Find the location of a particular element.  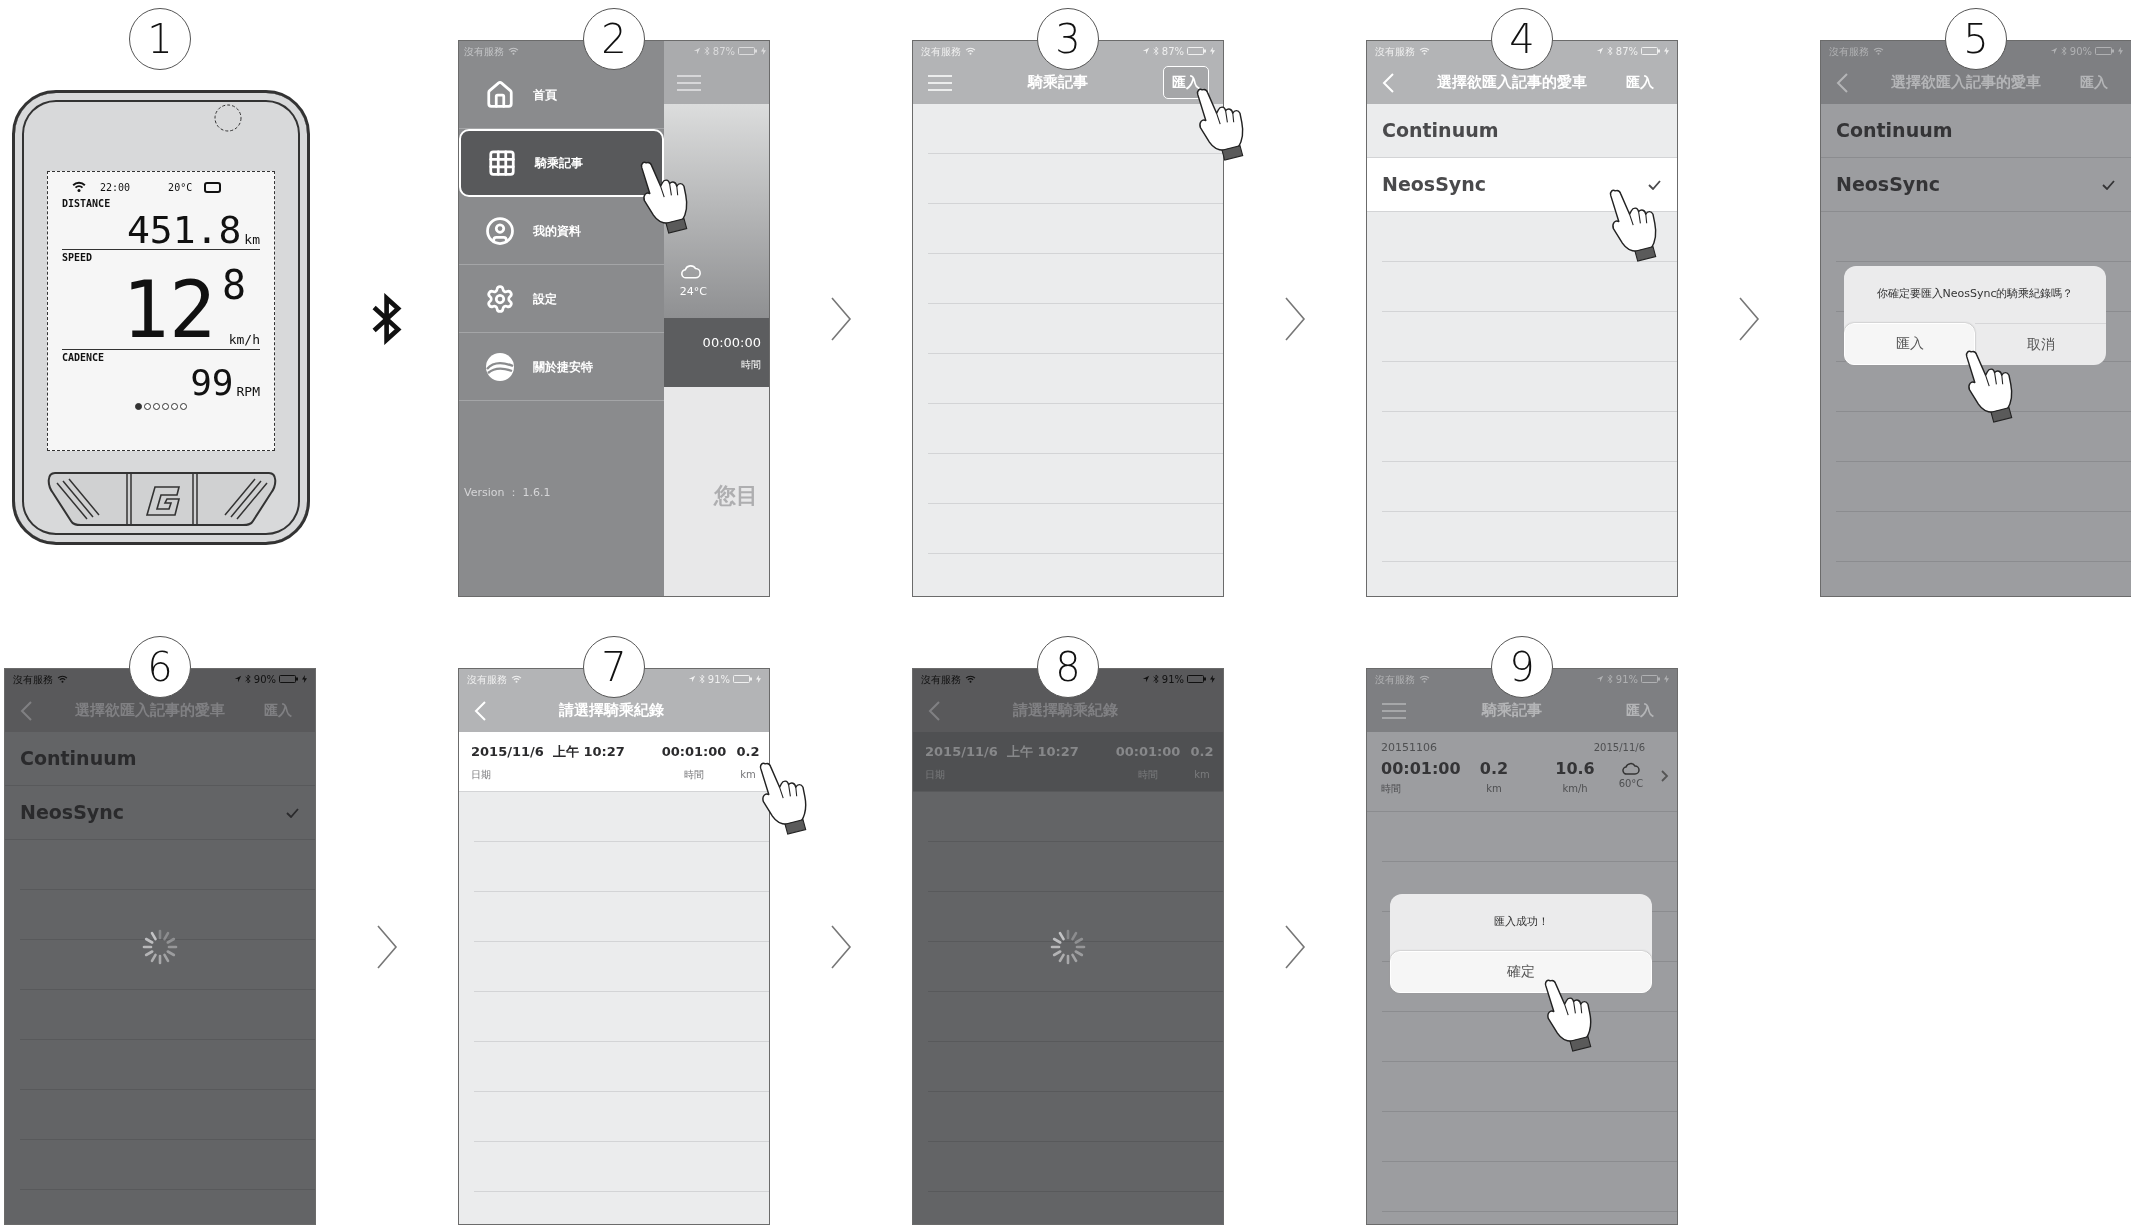

status-message: 您目 is located at coordinates (735, 495).